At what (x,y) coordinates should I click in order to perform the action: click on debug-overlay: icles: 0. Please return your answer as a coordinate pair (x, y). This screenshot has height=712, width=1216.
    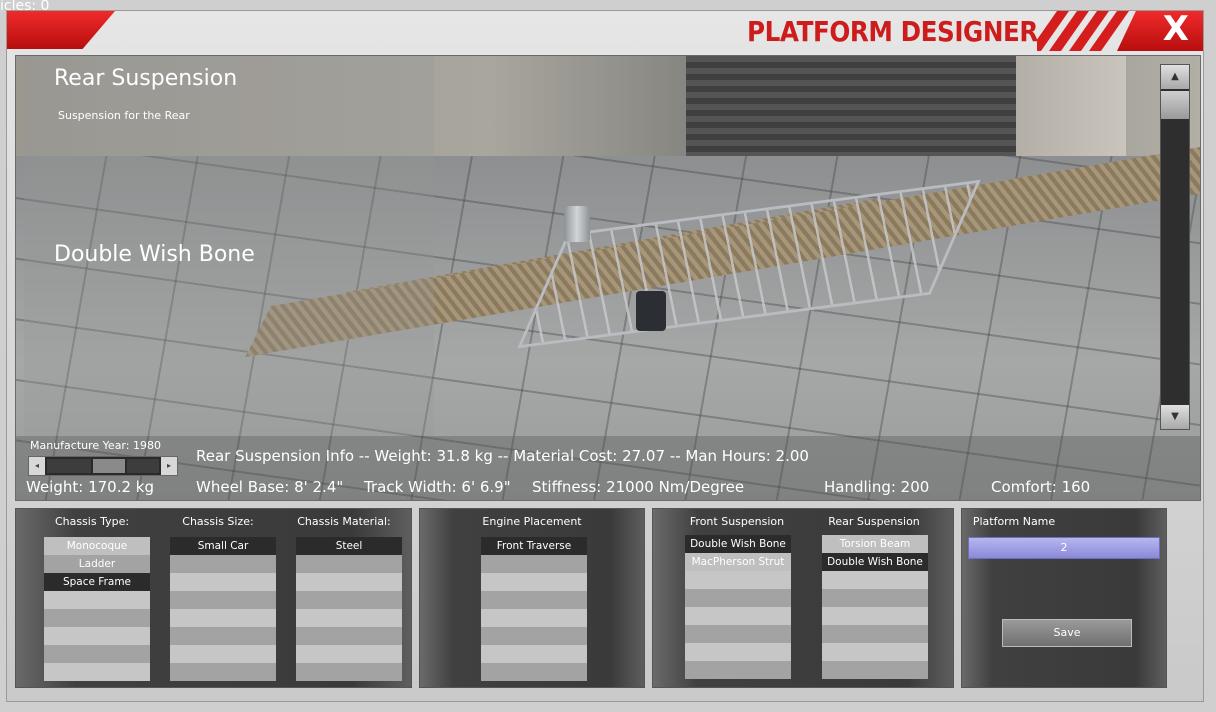
    Looking at the image, I should click on (24, 6).